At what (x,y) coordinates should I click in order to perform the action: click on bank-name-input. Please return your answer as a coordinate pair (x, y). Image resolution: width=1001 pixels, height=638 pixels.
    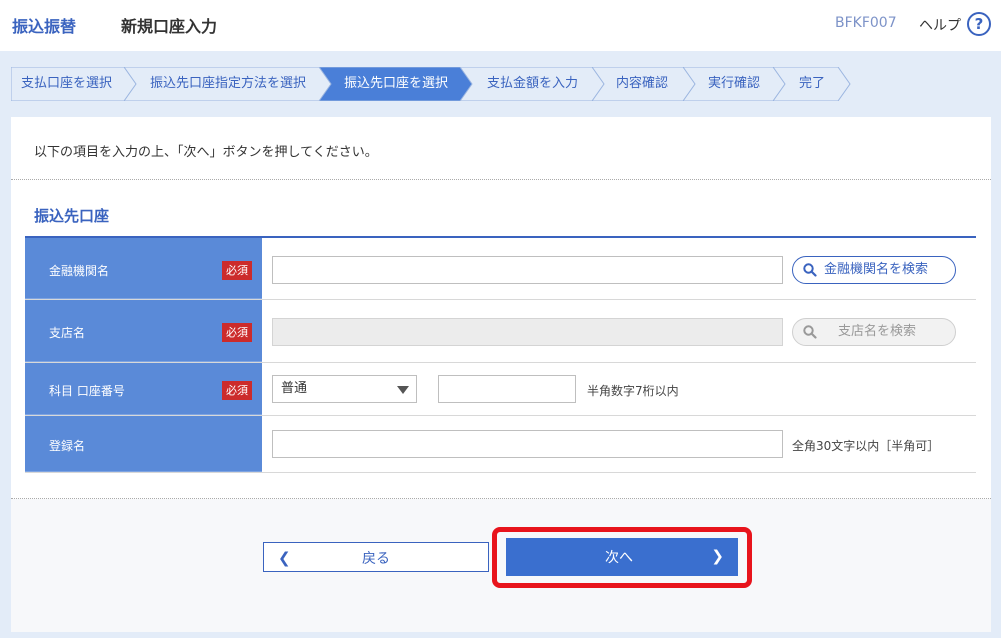
    Looking at the image, I should click on (527, 270).